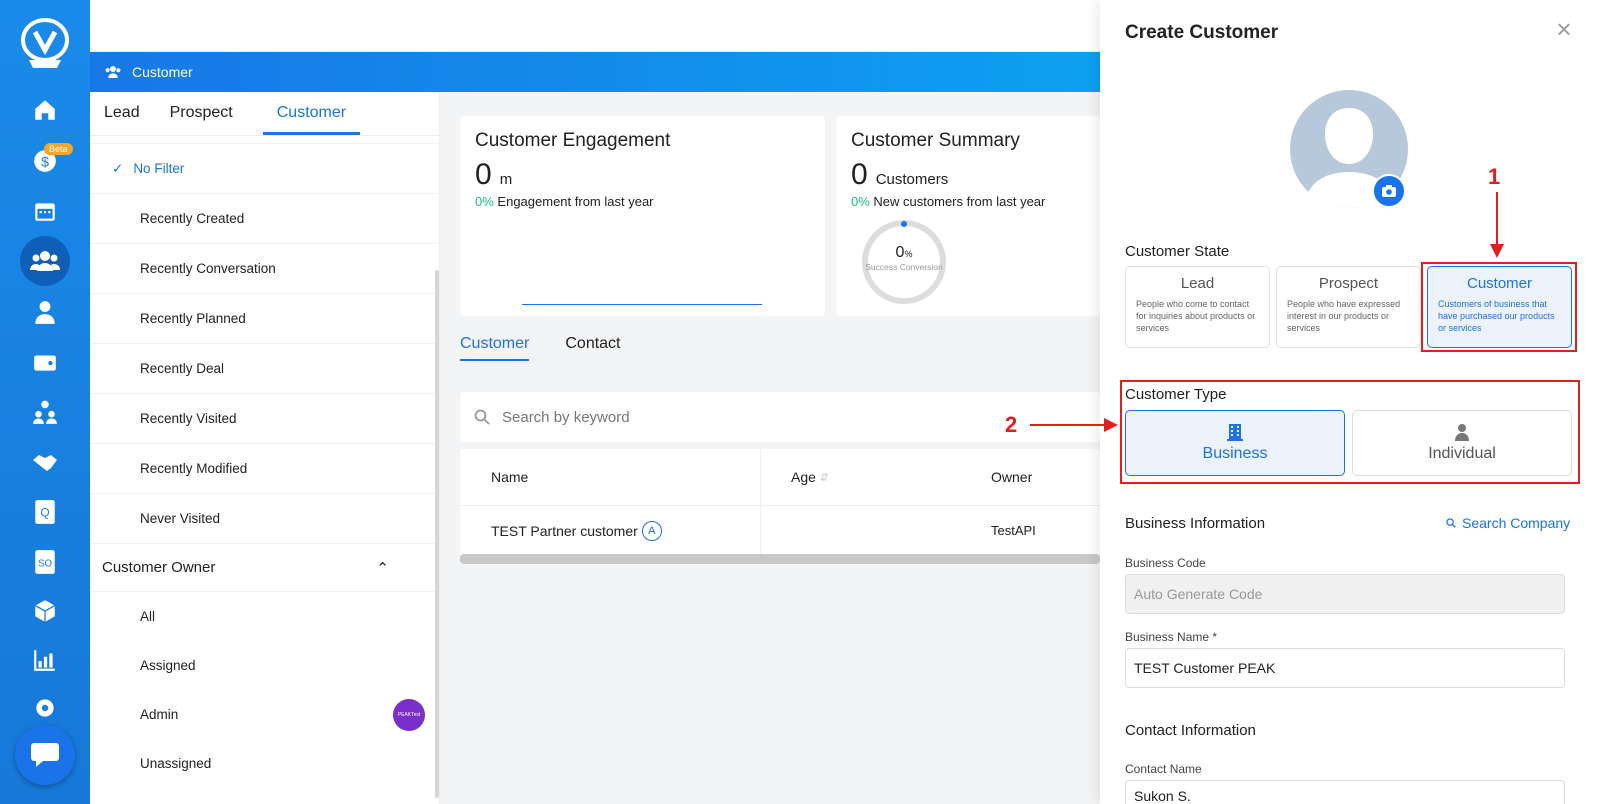 This screenshot has height=804, width=1600. I want to click on tab-contact-list: Contact, so click(592, 348).